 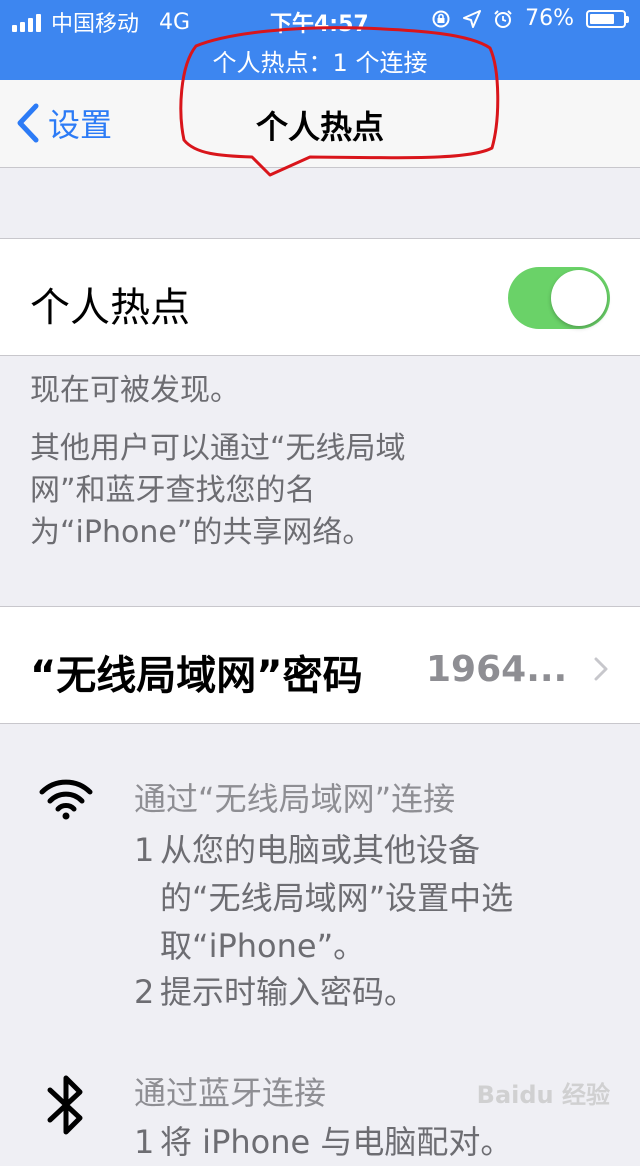 I want to click on alarm-icon, so click(x=503, y=18).